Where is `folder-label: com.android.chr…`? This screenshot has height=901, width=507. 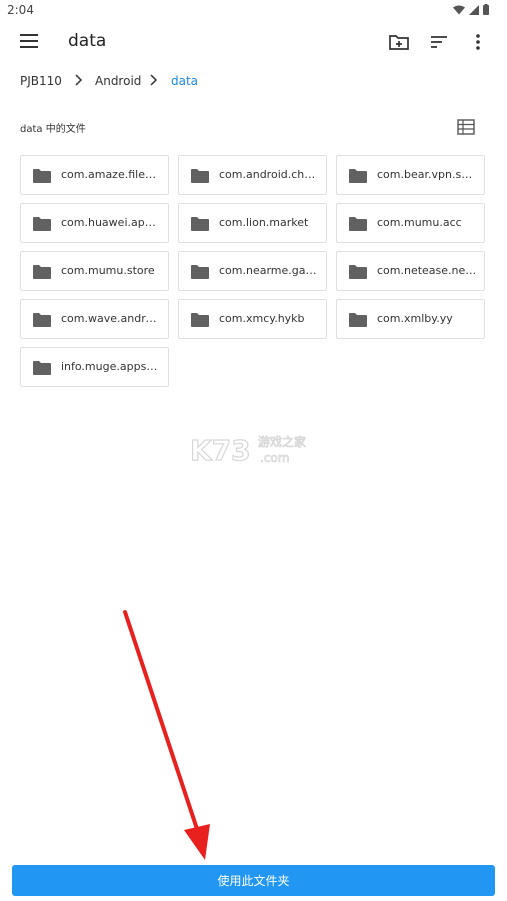 folder-label: com.android.chr… is located at coordinates (269, 174).